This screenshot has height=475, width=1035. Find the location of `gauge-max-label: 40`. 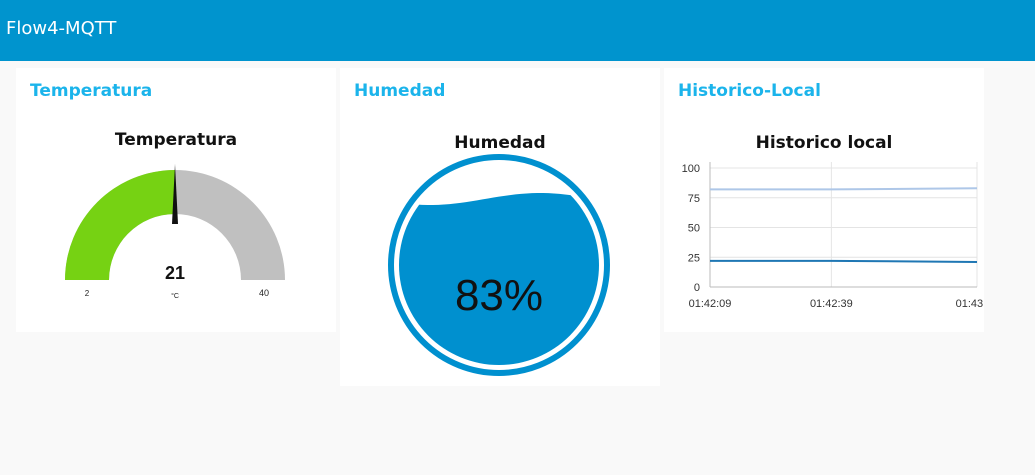

gauge-max-label: 40 is located at coordinates (264, 293).